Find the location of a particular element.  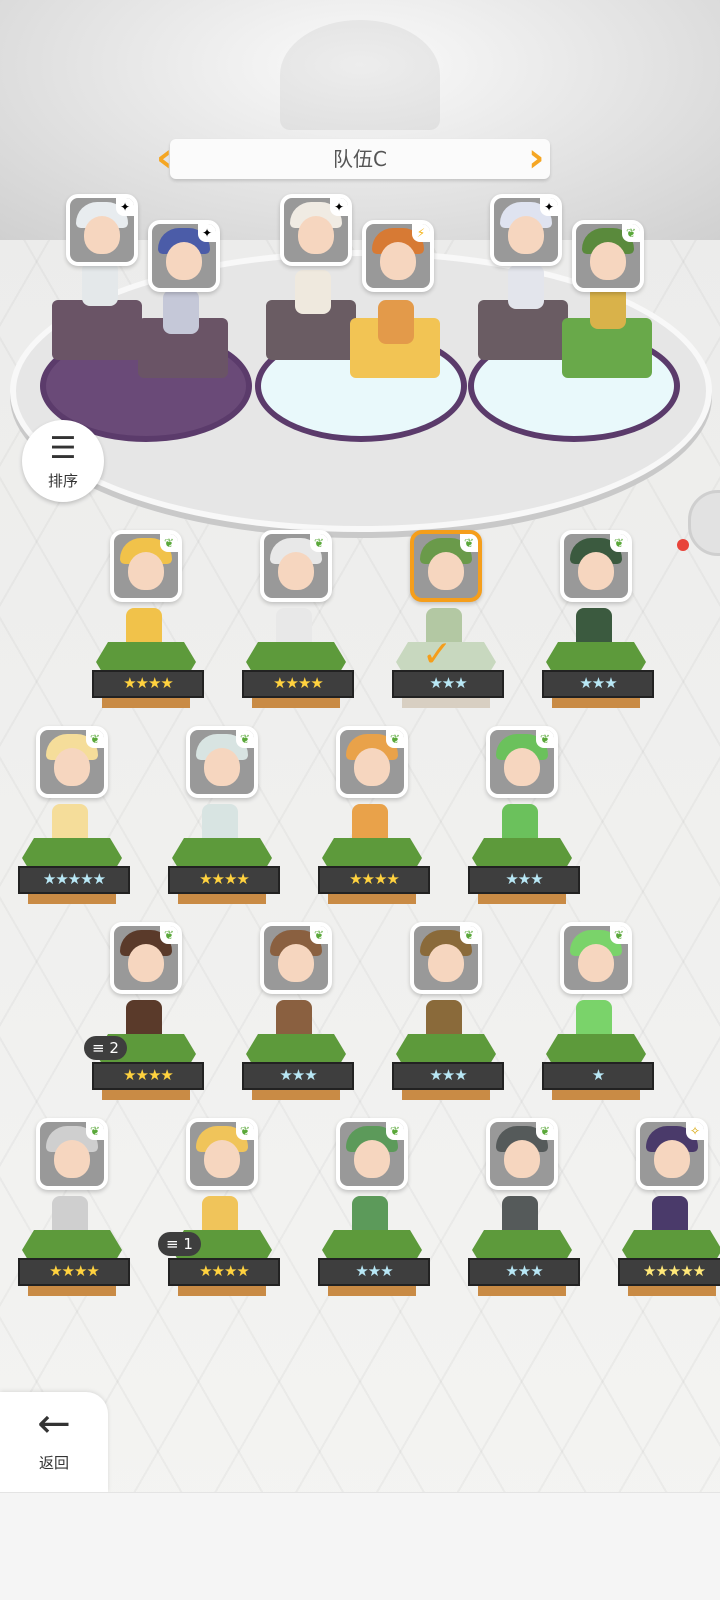

team-name: 队伍C is located at coordinates (360, 159).